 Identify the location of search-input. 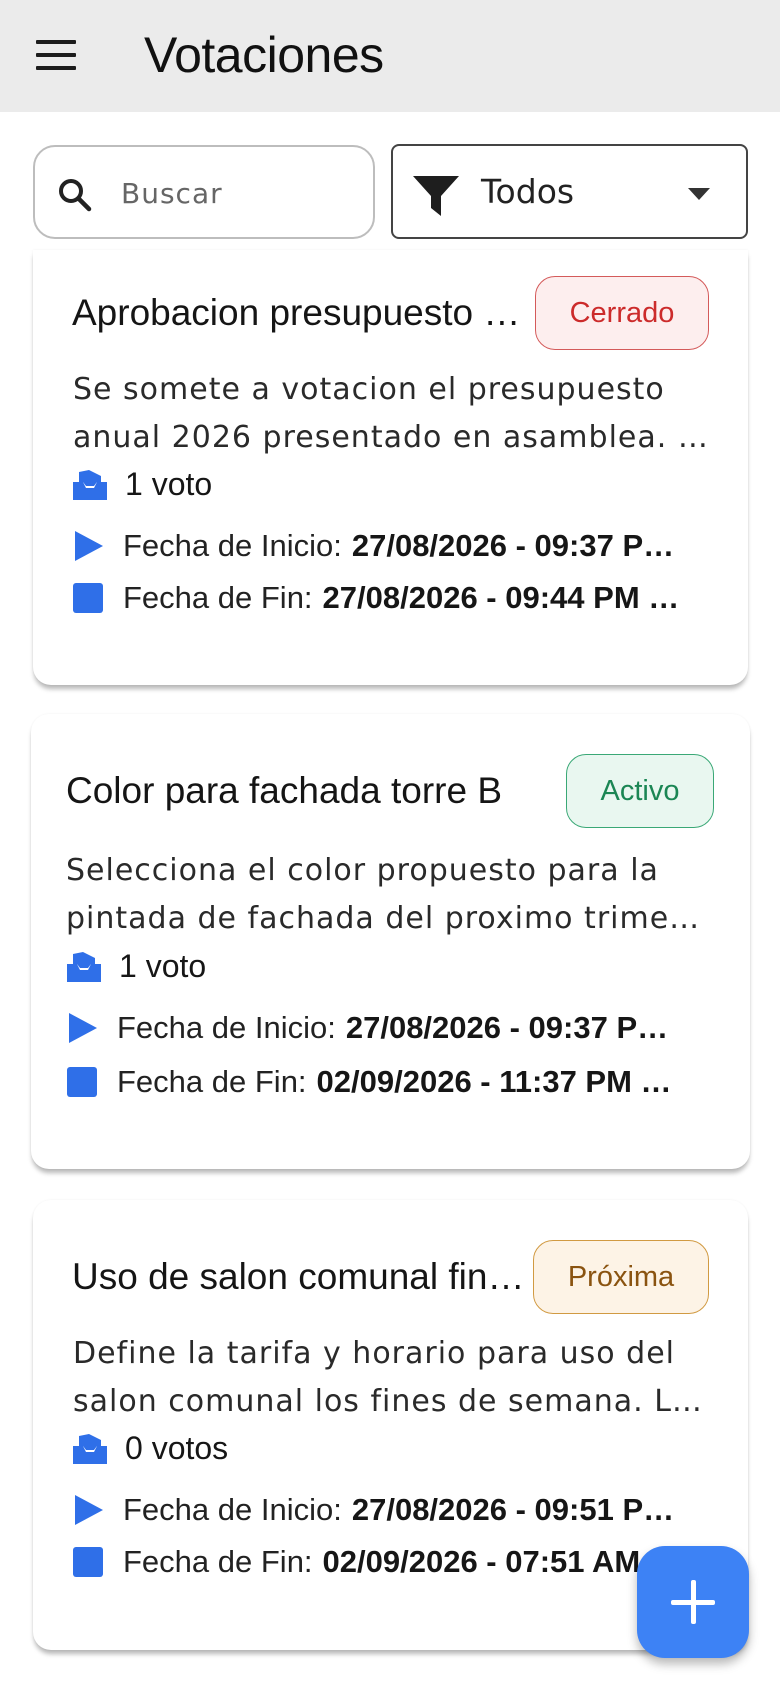
(241, 193).